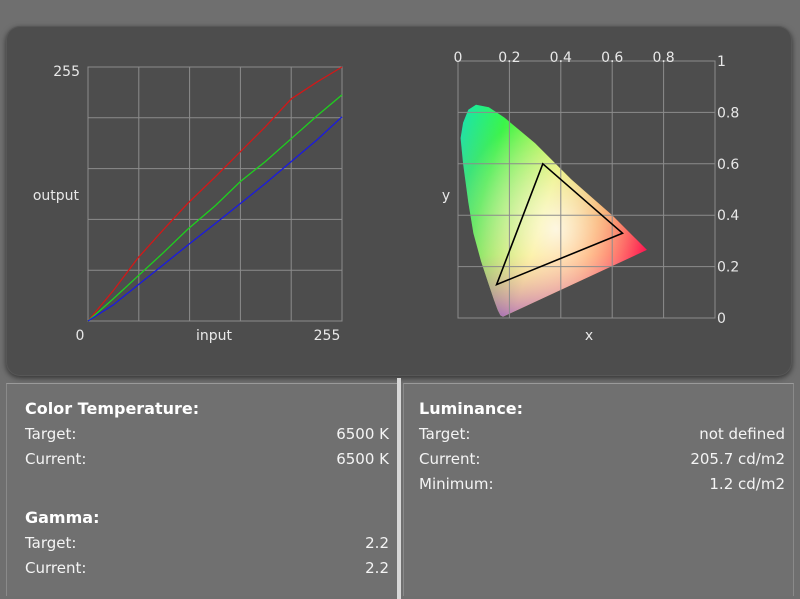  What do you see at coordinates (471, 408) in the screenshot?
I see `luminance-heading: Luminance:` at bounding box center [471, 408].